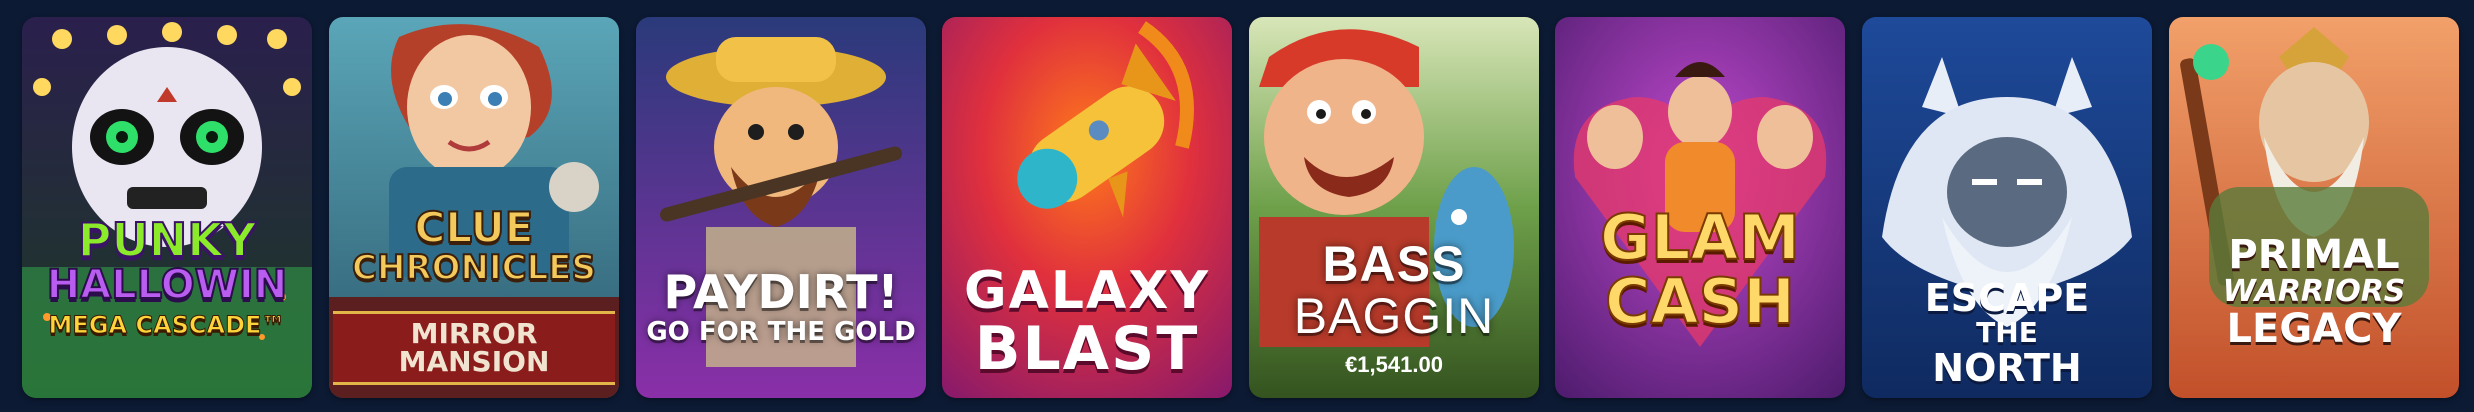 This screenshot has height=412, width=2474. I want to click on game-tile-galaxy-blast: GALAXY BLAST, so click(1087, 207).